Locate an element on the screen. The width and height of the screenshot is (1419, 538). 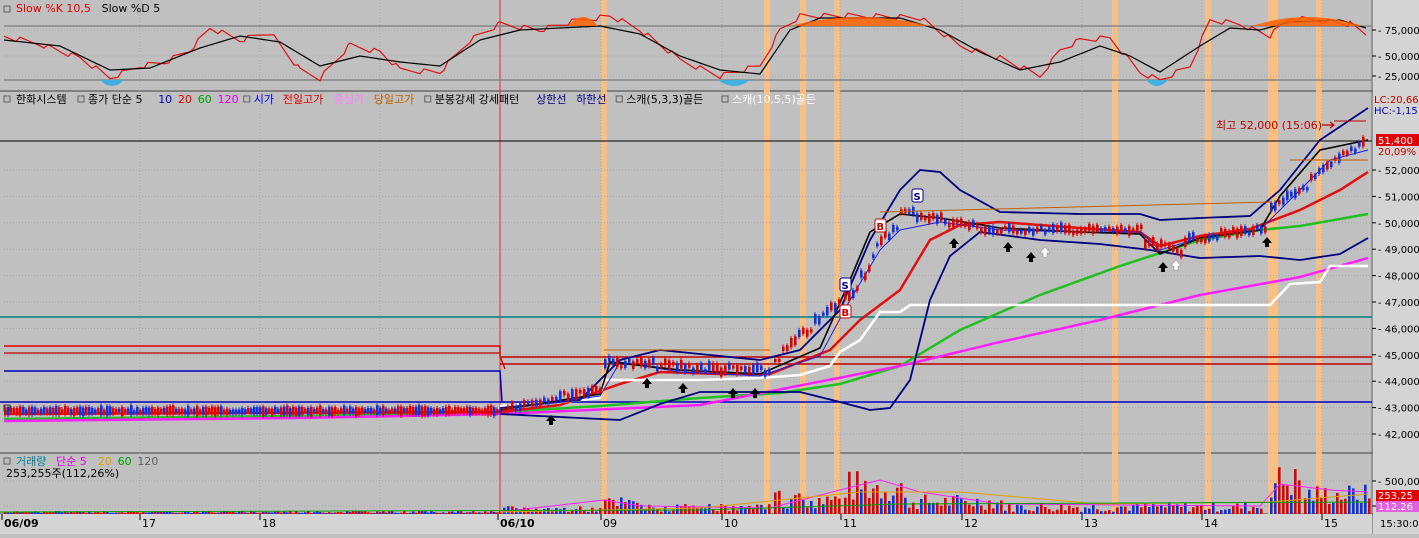
price-axis-tick-label: - 48,000 is located at coordinates (1398, 277).